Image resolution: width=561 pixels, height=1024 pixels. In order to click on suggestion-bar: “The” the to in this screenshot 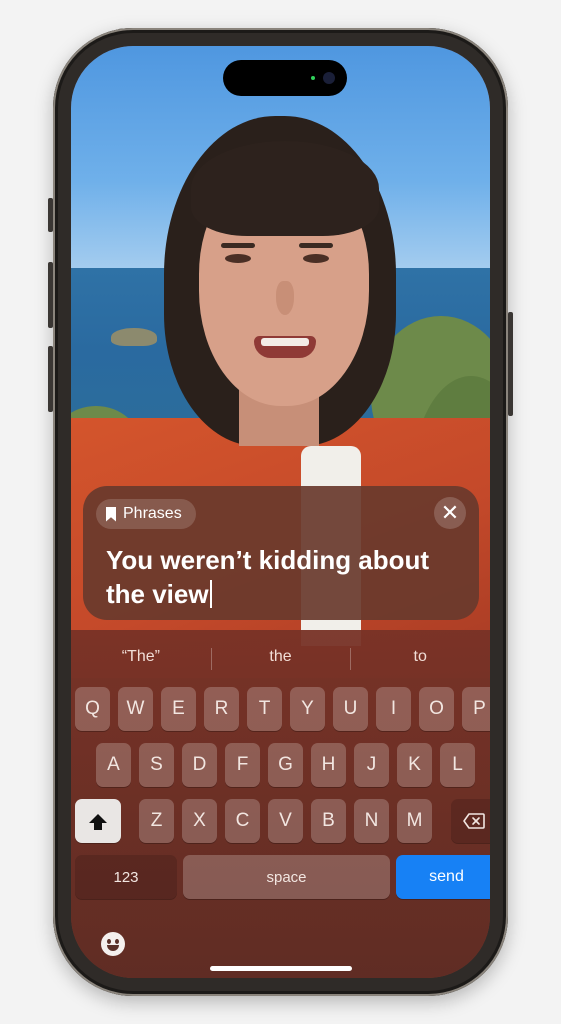, I will do `click(280, 657)`.